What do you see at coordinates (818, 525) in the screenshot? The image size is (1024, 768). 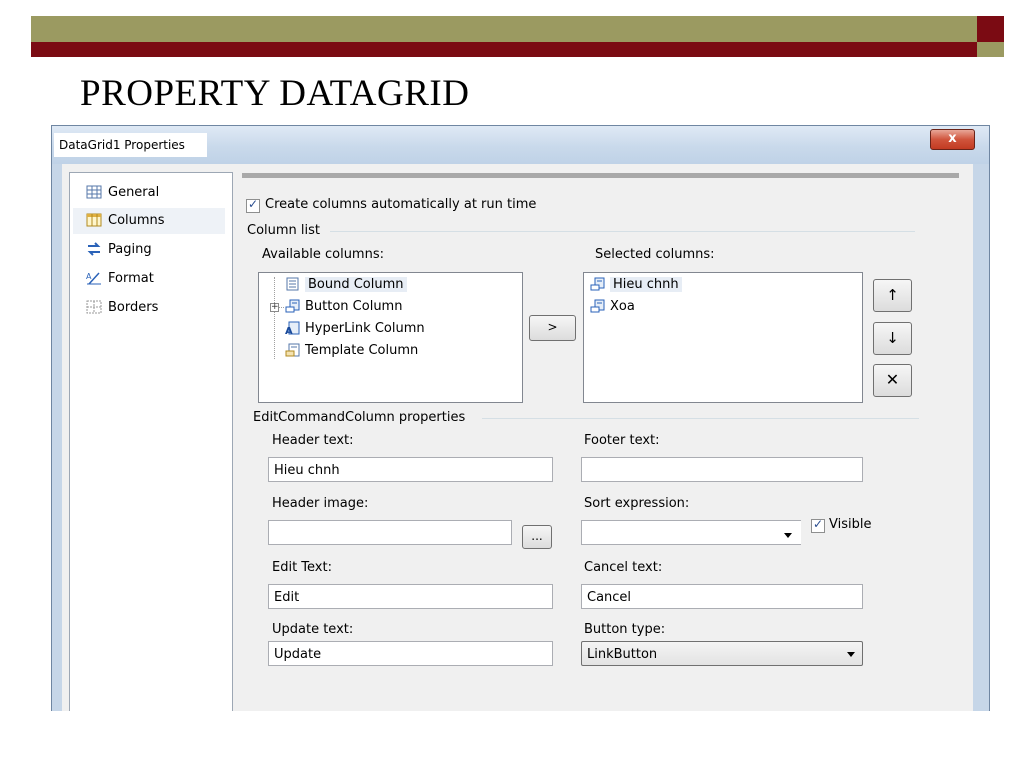 I see `visible-checkbox` at bounding box center [818, 525].